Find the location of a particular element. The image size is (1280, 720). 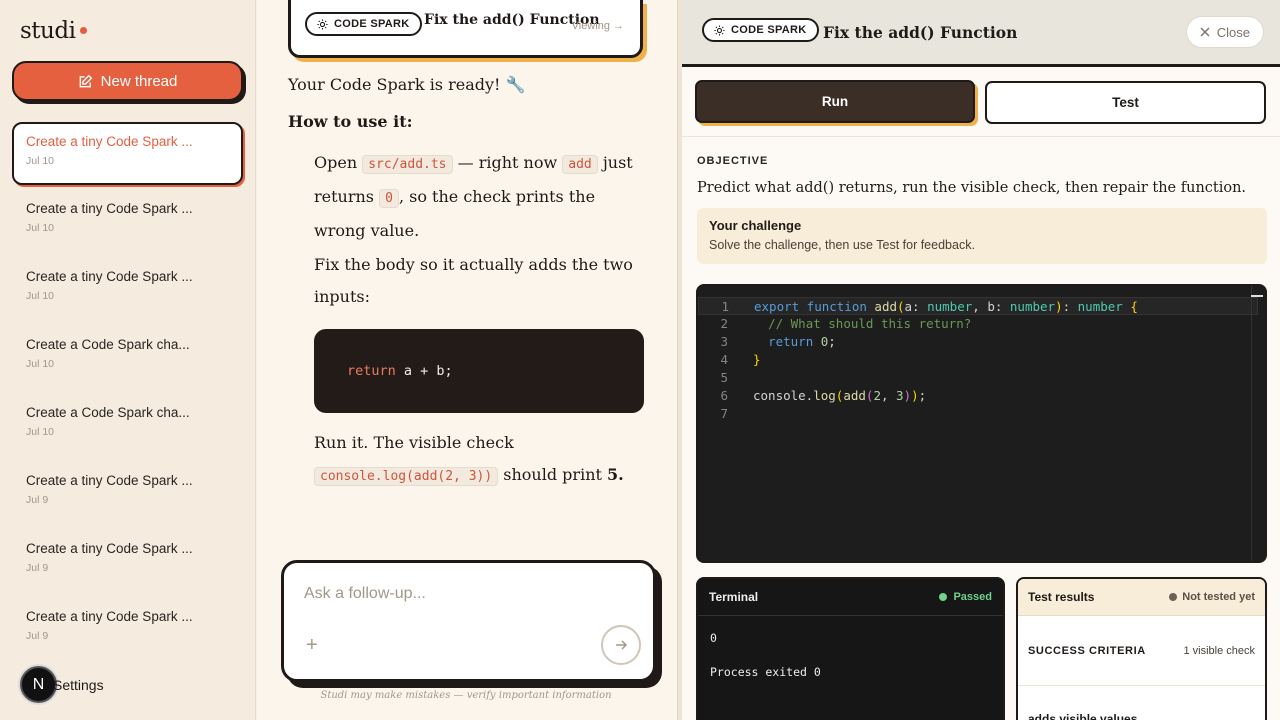

text: — right now is located at coordinates (507, 162).